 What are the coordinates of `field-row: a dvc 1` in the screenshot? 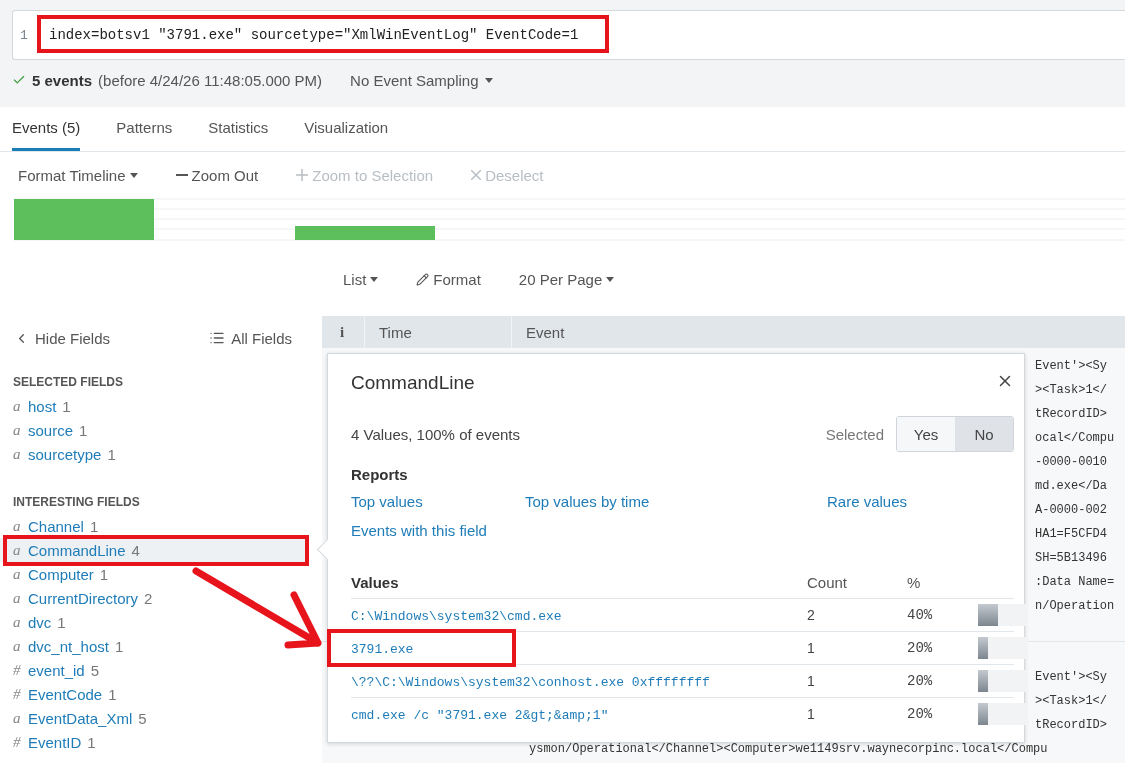 It's located at (154, 622).